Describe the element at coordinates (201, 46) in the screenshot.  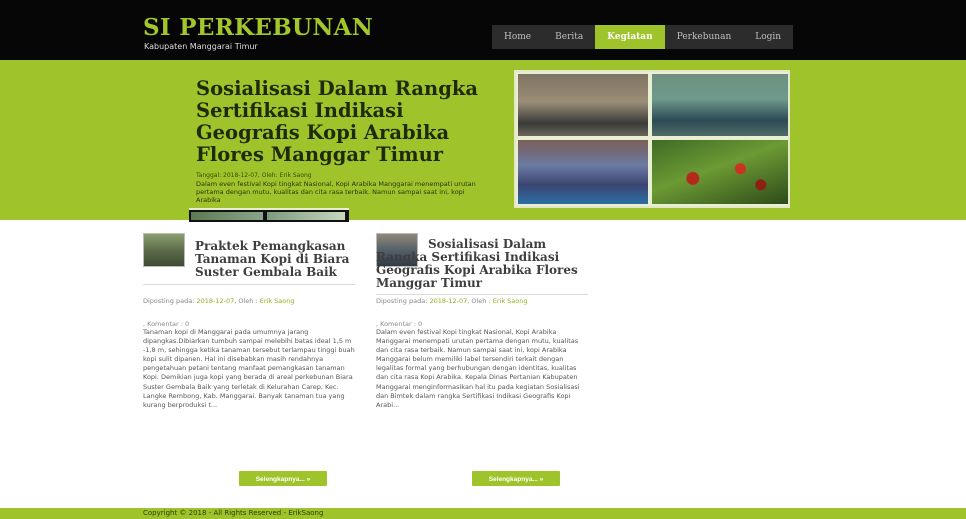
I see `site-subtitle: Kabupaten Manggarai Timur` at that location.